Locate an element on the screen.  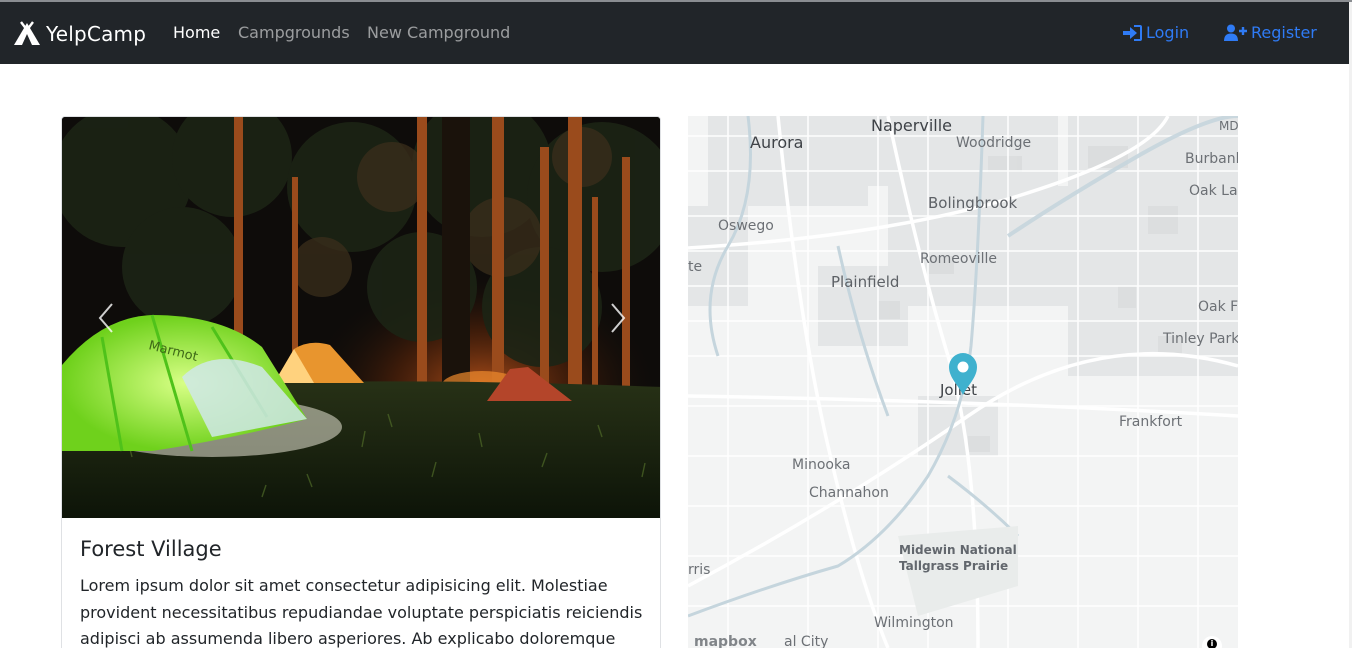
chevron-left-icon is located at coordinates (106, 318).